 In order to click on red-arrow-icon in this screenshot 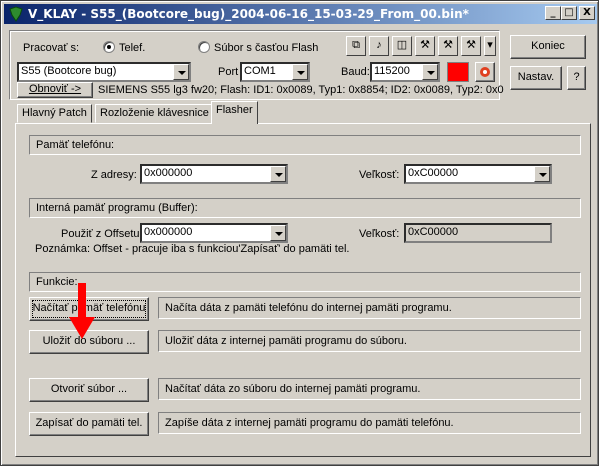, I will do `click(82, 311)`.